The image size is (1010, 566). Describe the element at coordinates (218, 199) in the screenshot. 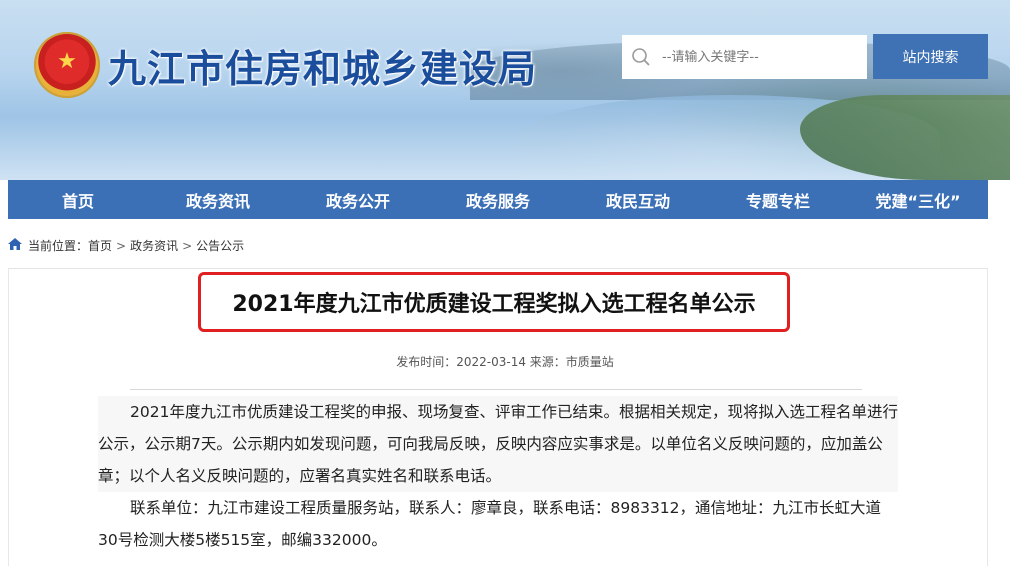

I see `nav-item-news: 政务资讯` at that location.